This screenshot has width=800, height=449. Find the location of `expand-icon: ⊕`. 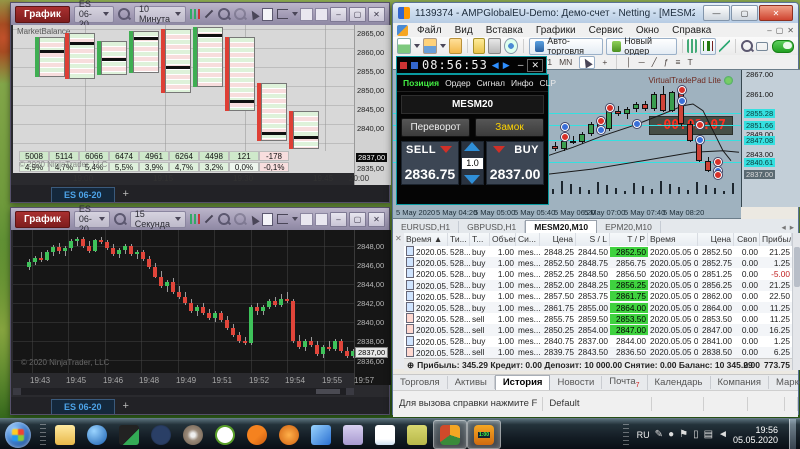

expand-icon: ⊕ is located at coordinates (410, 365).